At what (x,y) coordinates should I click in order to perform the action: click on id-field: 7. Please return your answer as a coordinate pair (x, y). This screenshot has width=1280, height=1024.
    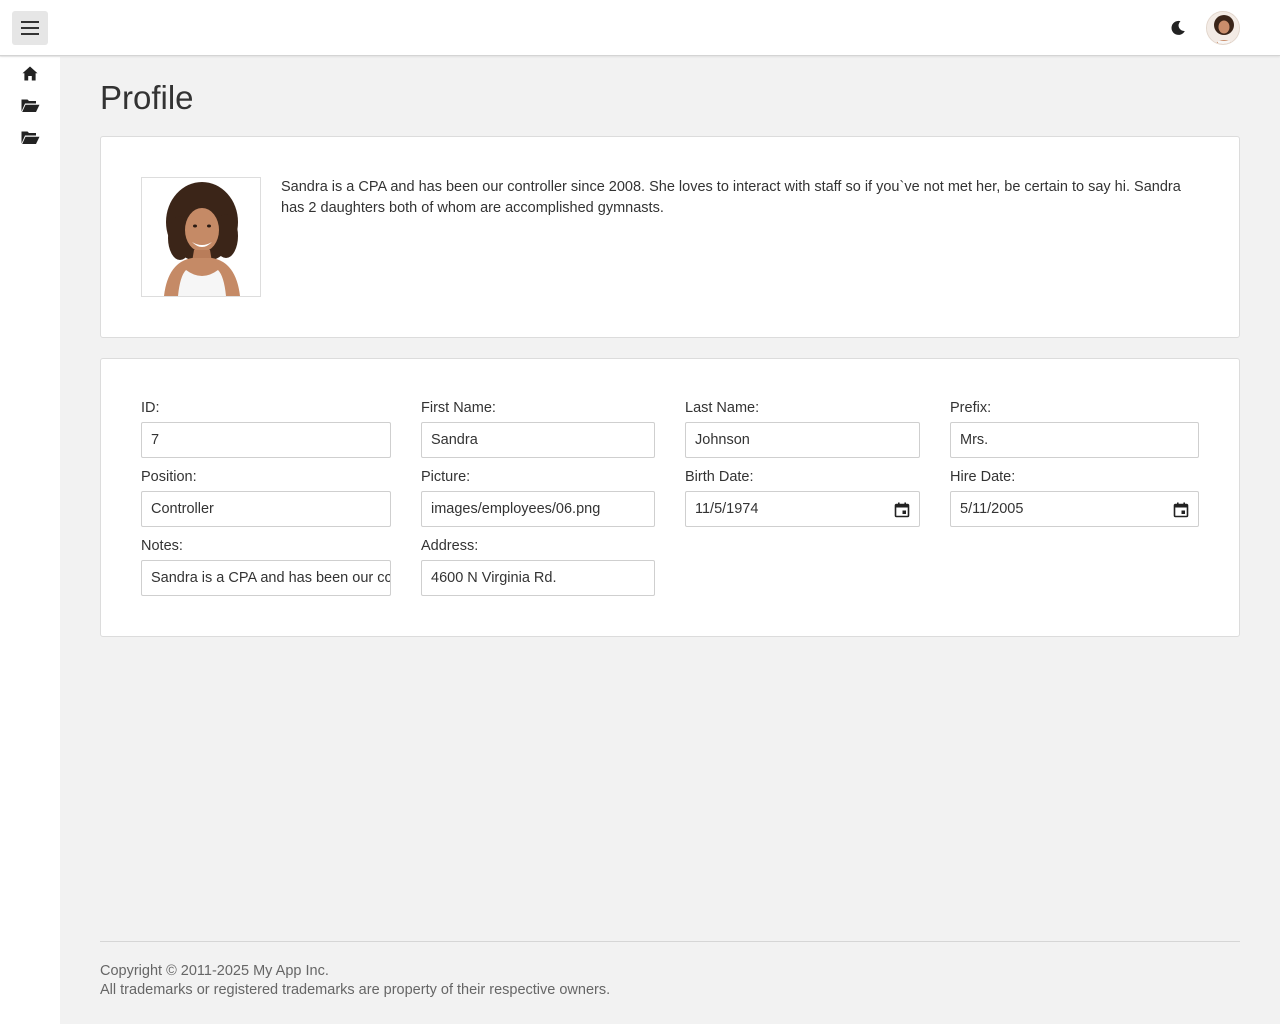
    Looking at the image, I should click on (266, 440).